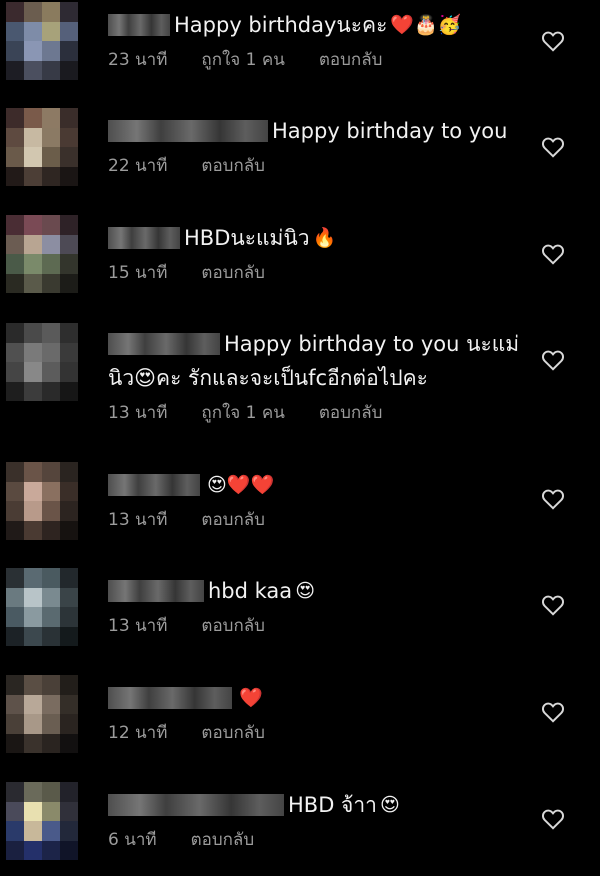 This screenshot has width=600, height=876. Describe the element at coordinates (250, 591) in the screenshot. I see `comment-text: hbd kaa` at that location.